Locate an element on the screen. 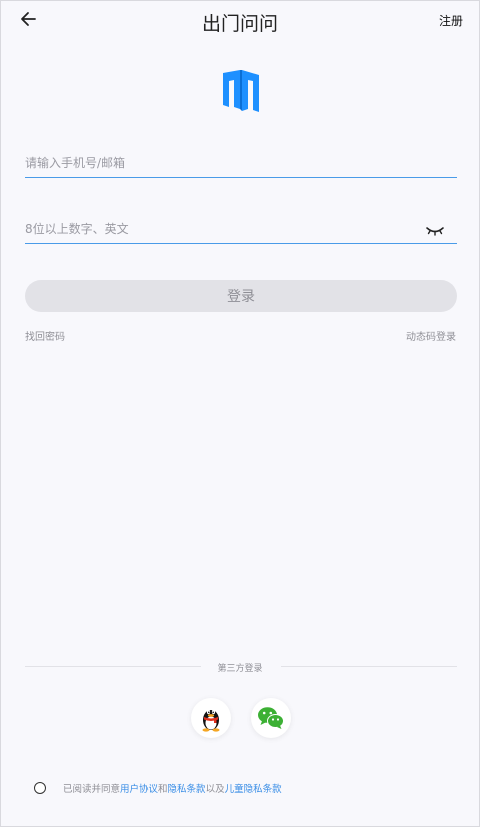  account-input is located at coordinates (241, 163).